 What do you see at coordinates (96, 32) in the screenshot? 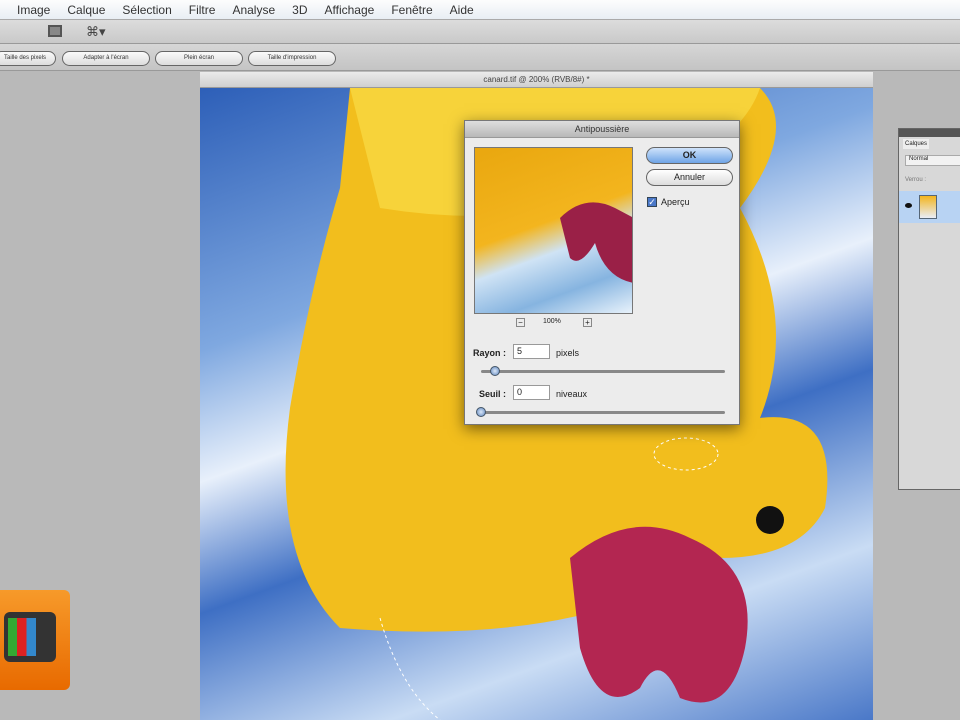
I see `screen-mode-icon: ⌘▾` at bounding box center [96, 32].